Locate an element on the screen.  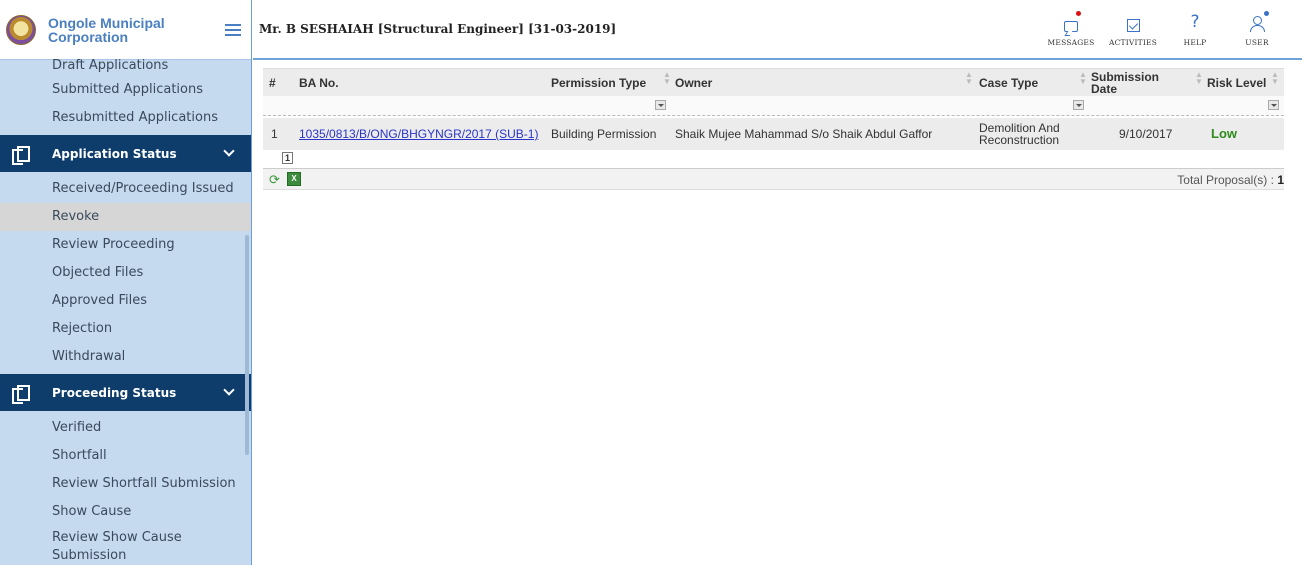
help-button: ? HELP is located at coordinates (1195, 28).